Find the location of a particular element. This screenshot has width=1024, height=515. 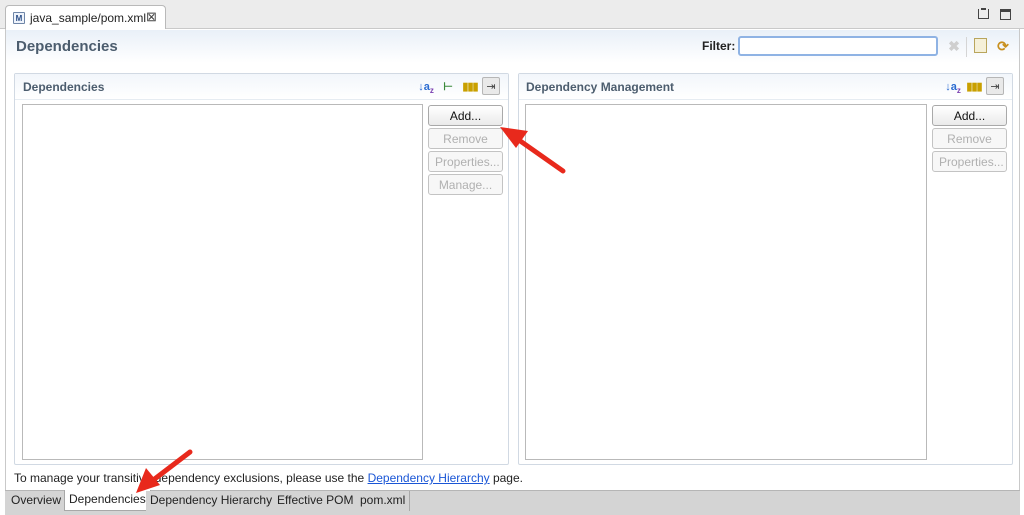

dependency-management-remove-button: Remove is located at coordinates (969, 138).